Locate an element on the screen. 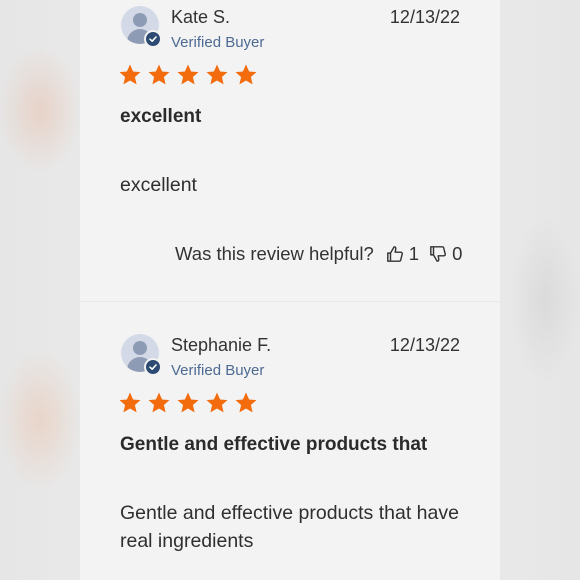 The height and width of the screenshot is (580, 580). reviewer-name: Stephanie F. is located at coordinates (221, 345).